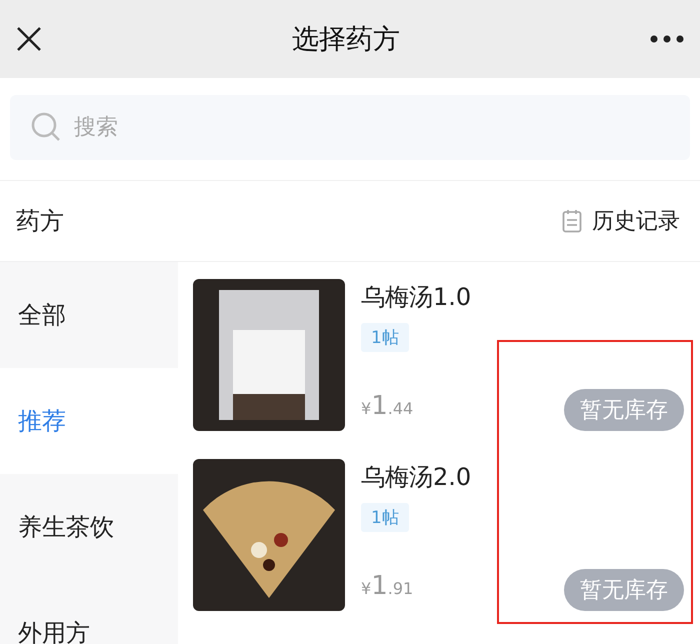 This screenshot has width=700, height=644. Describe the element at coordinates (416, 477) in the screenshot. I see `product-name: 乌梅汤2.0` at that location.